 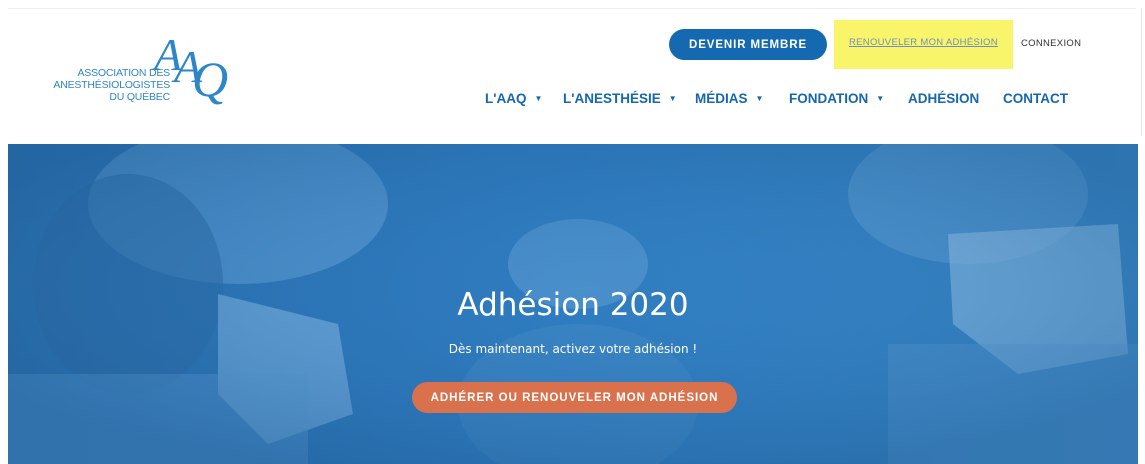 What do you see at coordinates (573, 349) in the screenshot?
I see `hero-subtitle: Dès maintenant, activez votre adhésion !` at bounding box center [573, 349].